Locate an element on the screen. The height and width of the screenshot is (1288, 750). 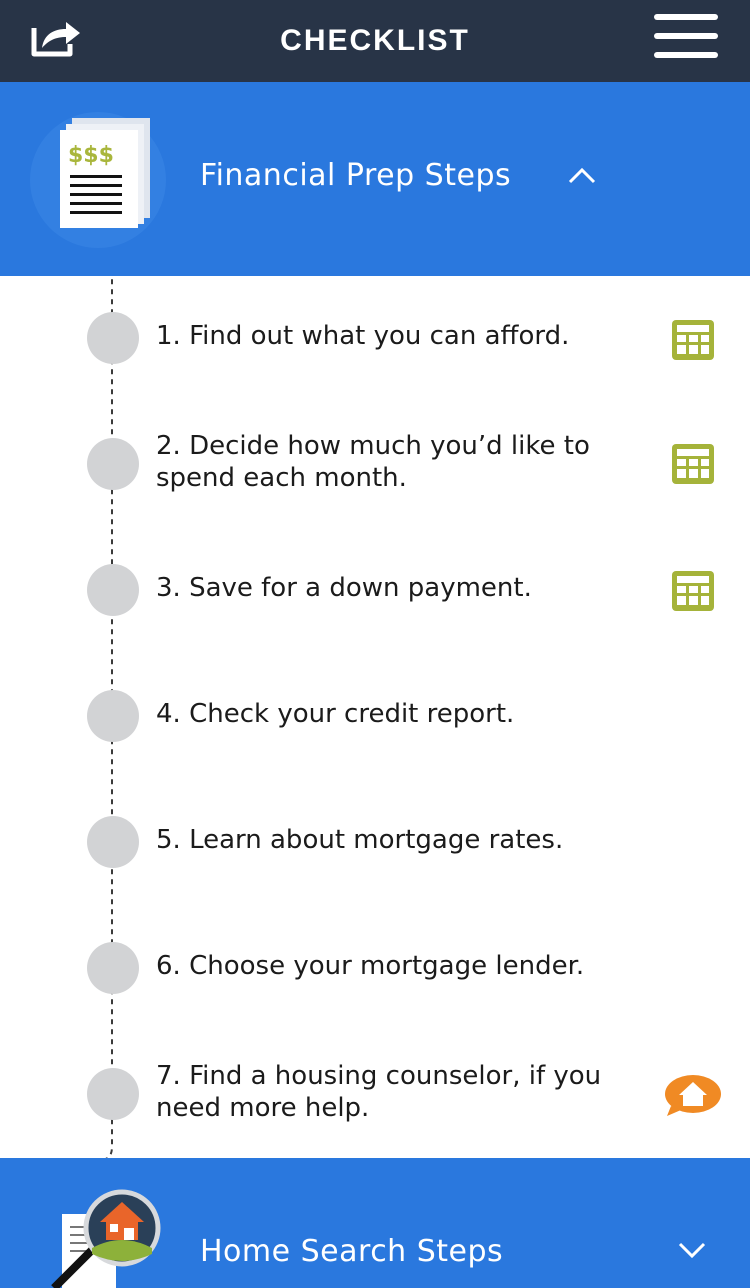
hamburger-menu-icon is located at coordinates (687, 37).